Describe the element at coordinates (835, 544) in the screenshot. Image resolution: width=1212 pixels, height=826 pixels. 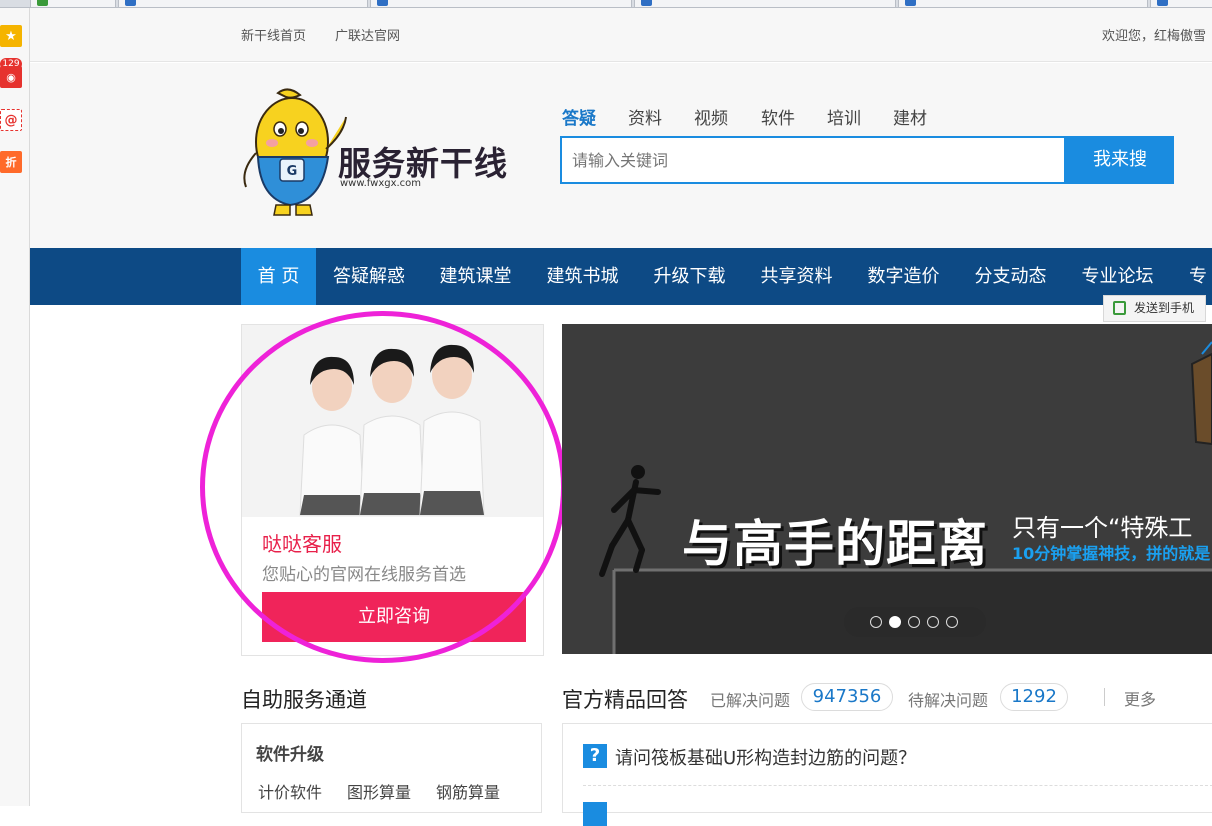
I see `banner-headline: 与高手的距离` at that location.